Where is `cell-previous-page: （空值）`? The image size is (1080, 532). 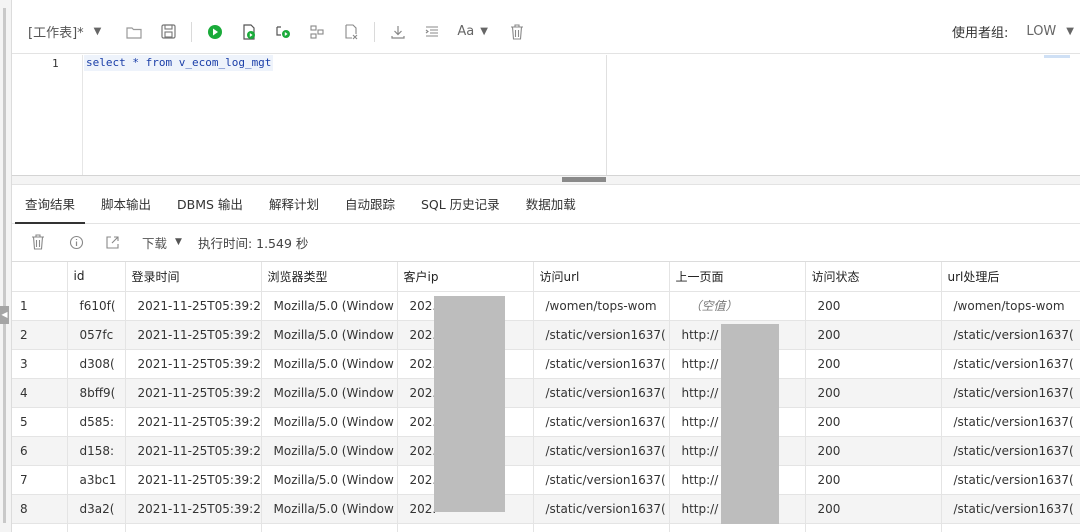
cell-previous-page: （空值） is located at coordinates (737, 306).